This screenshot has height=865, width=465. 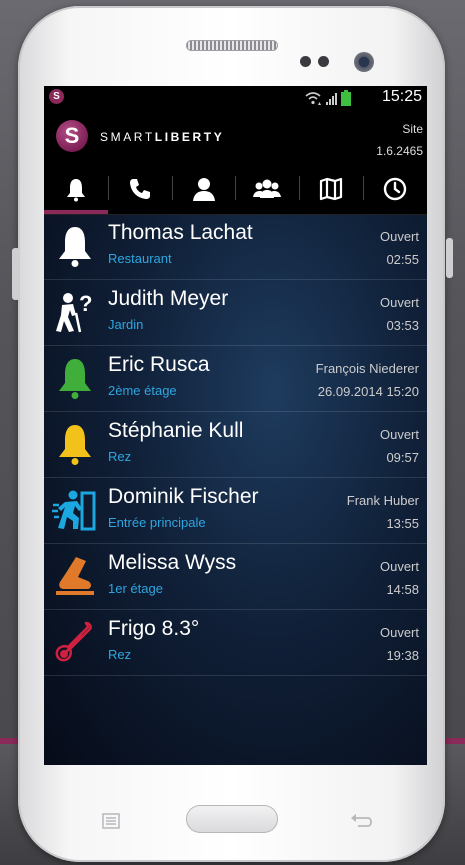 What do you see at coordinates (331, 99) in the screenshot?
I see `signal-icon` at bounding box center [331, 99].